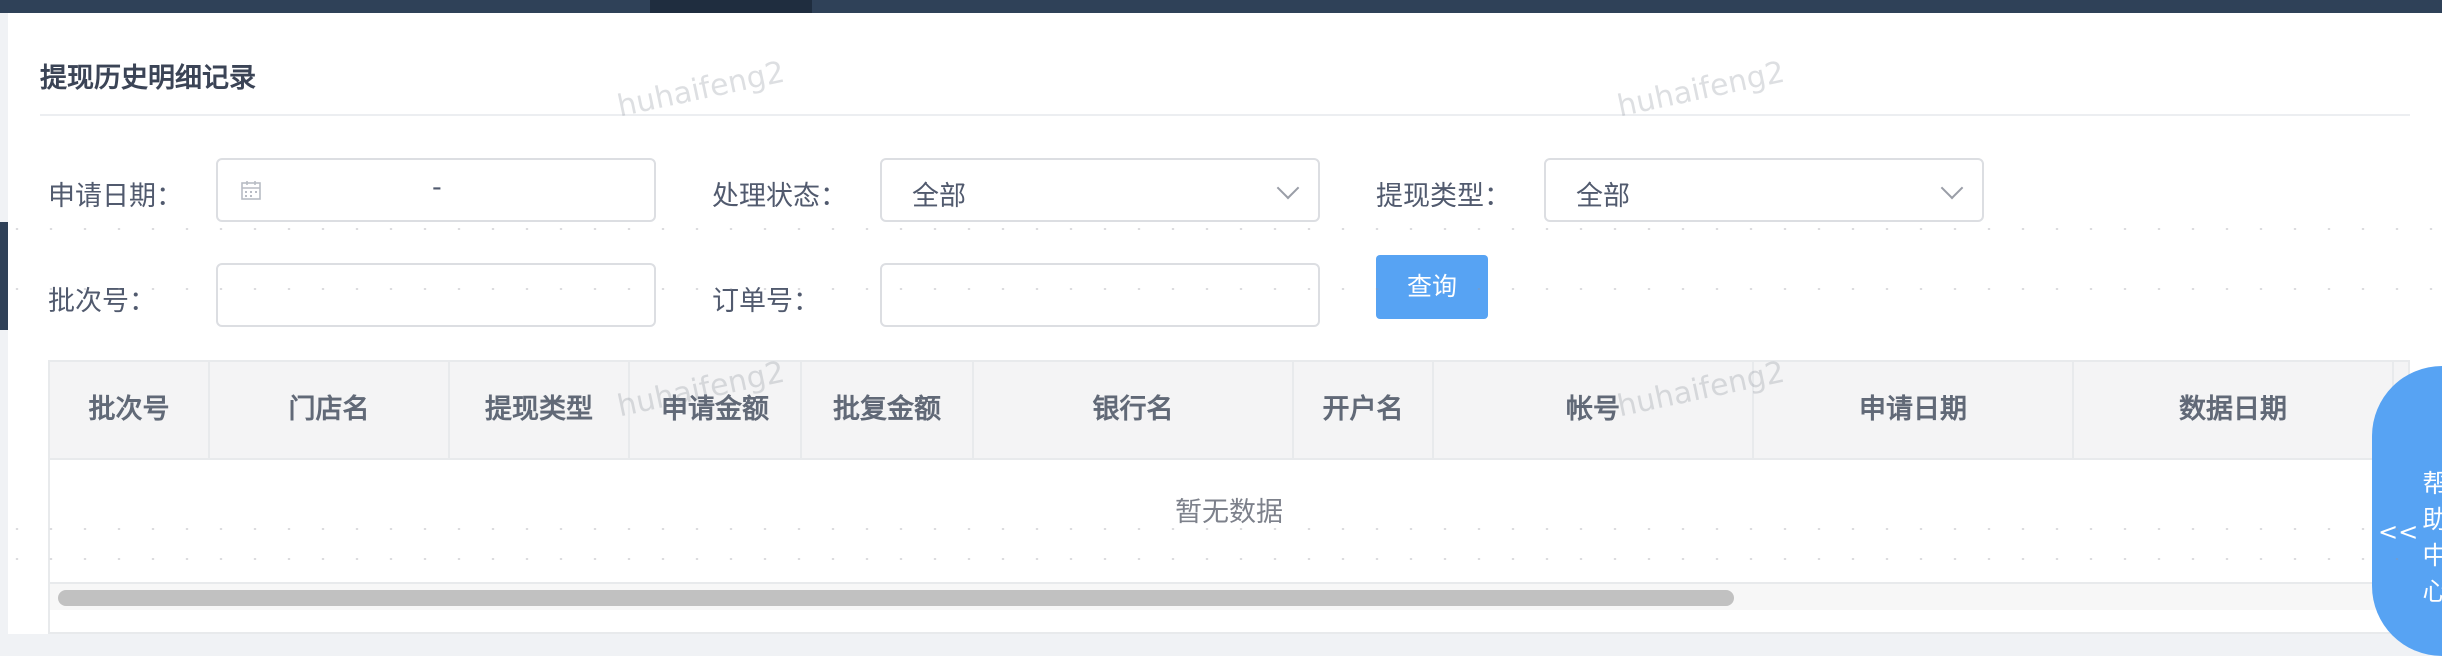 This screenshot has height=656, width=2442. Describe the element at coordinates (1134, 410) in the screenshot. I see `column-header: 银行名` at that location.